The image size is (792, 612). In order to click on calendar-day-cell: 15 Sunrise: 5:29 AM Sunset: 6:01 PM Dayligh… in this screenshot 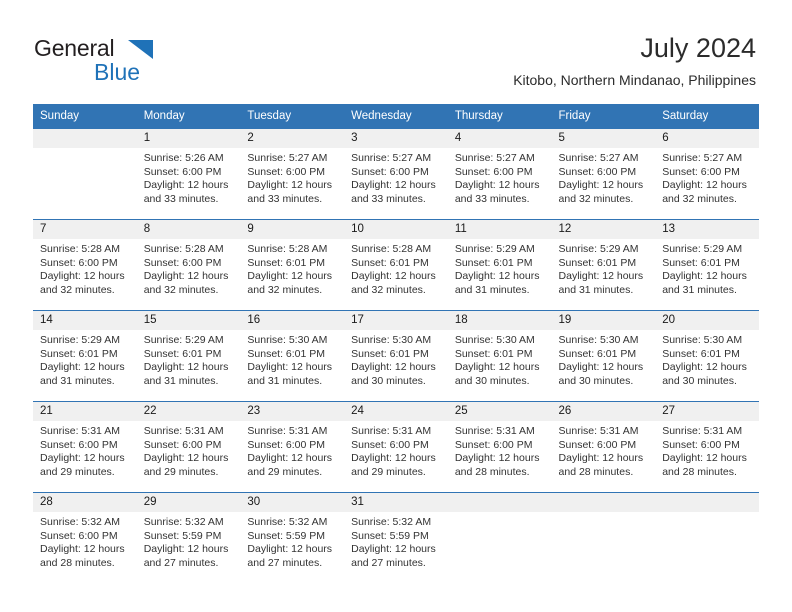, I will do `click(188, 356)`.